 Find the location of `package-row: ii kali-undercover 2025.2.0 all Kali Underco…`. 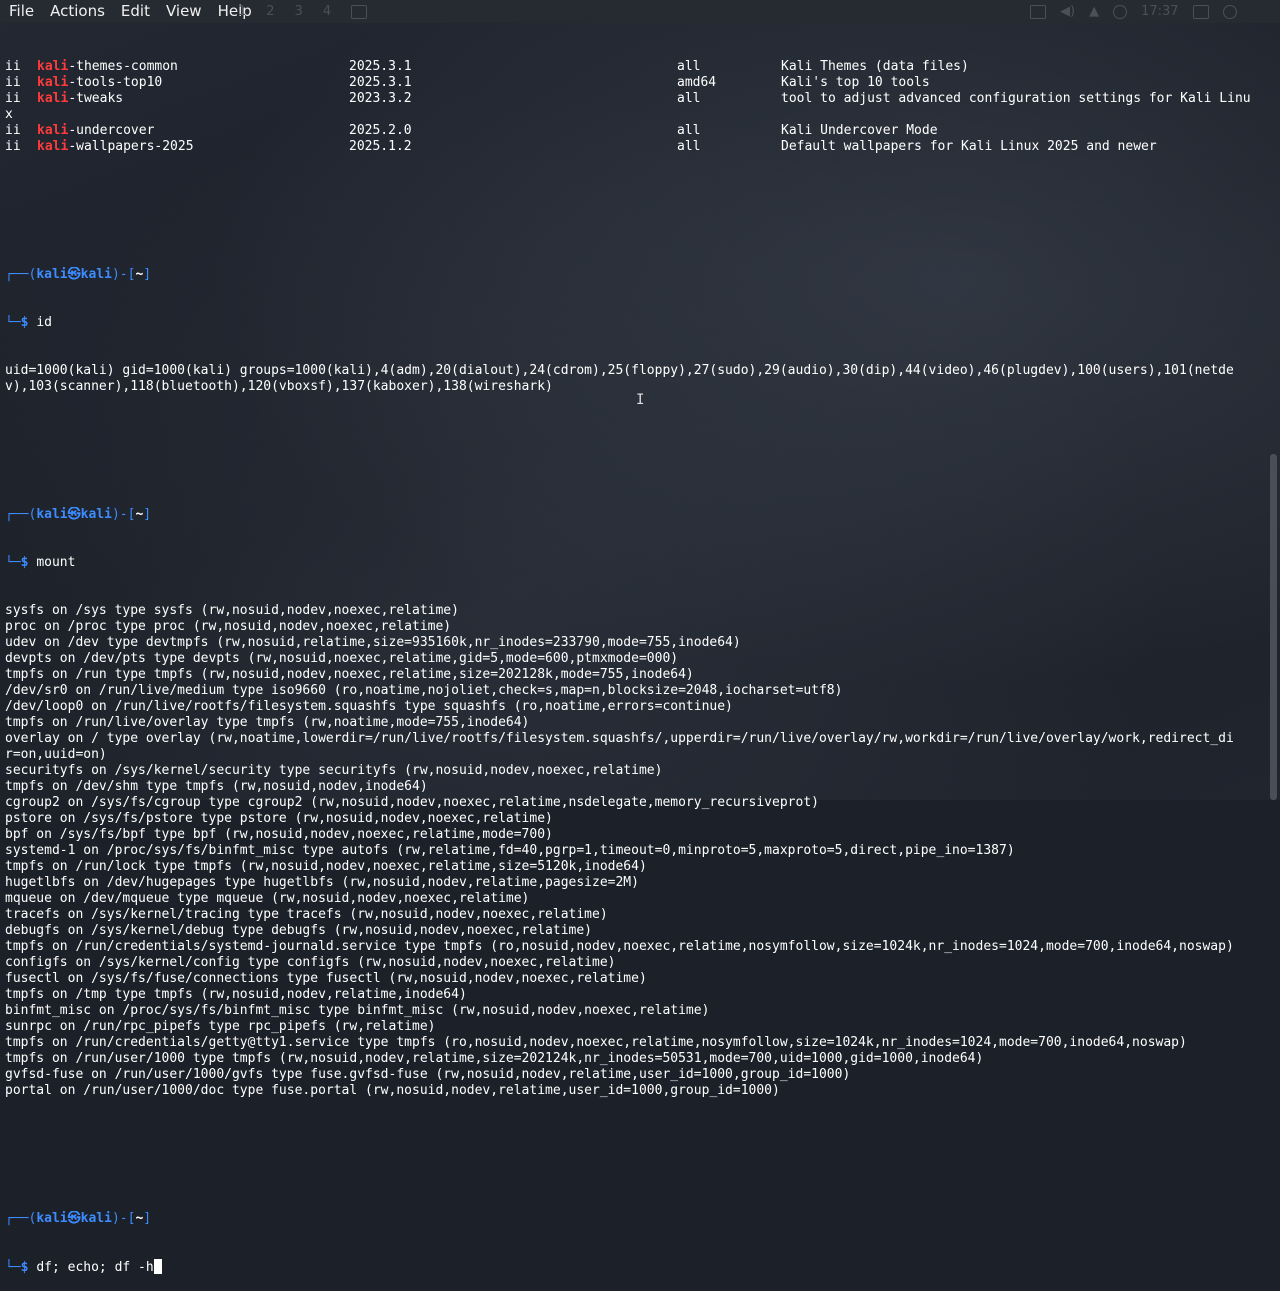

package-row: ii kali-undercover 2025.2.0 all Kali Underco… is located at coordinates (631, 131).